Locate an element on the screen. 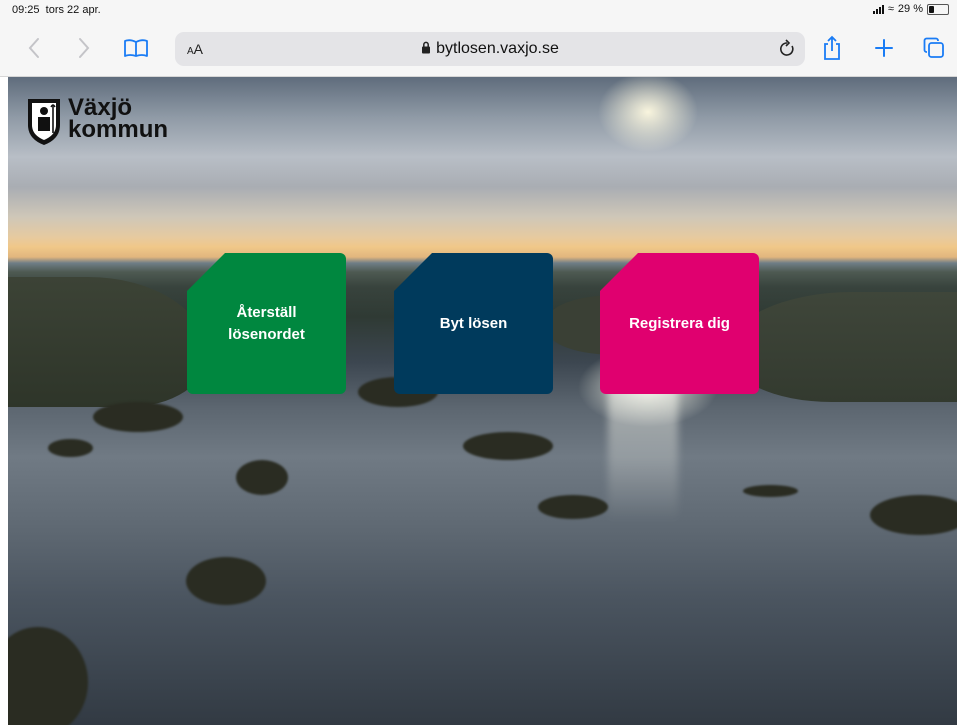 The width and height of the screenshot is (957, 725). logo-wordmark: Växjö kommun is located at coordinates (118, 119).